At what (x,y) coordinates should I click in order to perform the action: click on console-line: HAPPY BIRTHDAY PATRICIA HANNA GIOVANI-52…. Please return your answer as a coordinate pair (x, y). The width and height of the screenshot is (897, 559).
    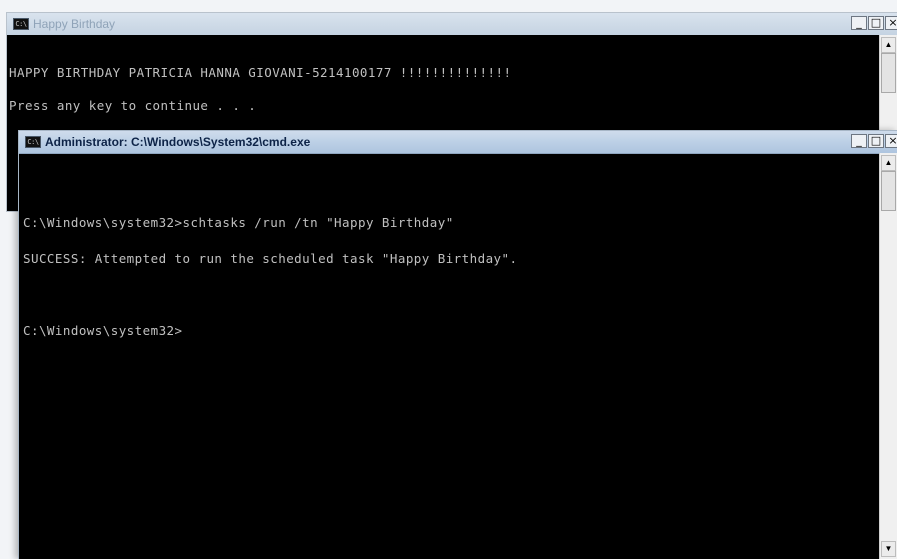
    Looking at the image, I should click on (260, 72).